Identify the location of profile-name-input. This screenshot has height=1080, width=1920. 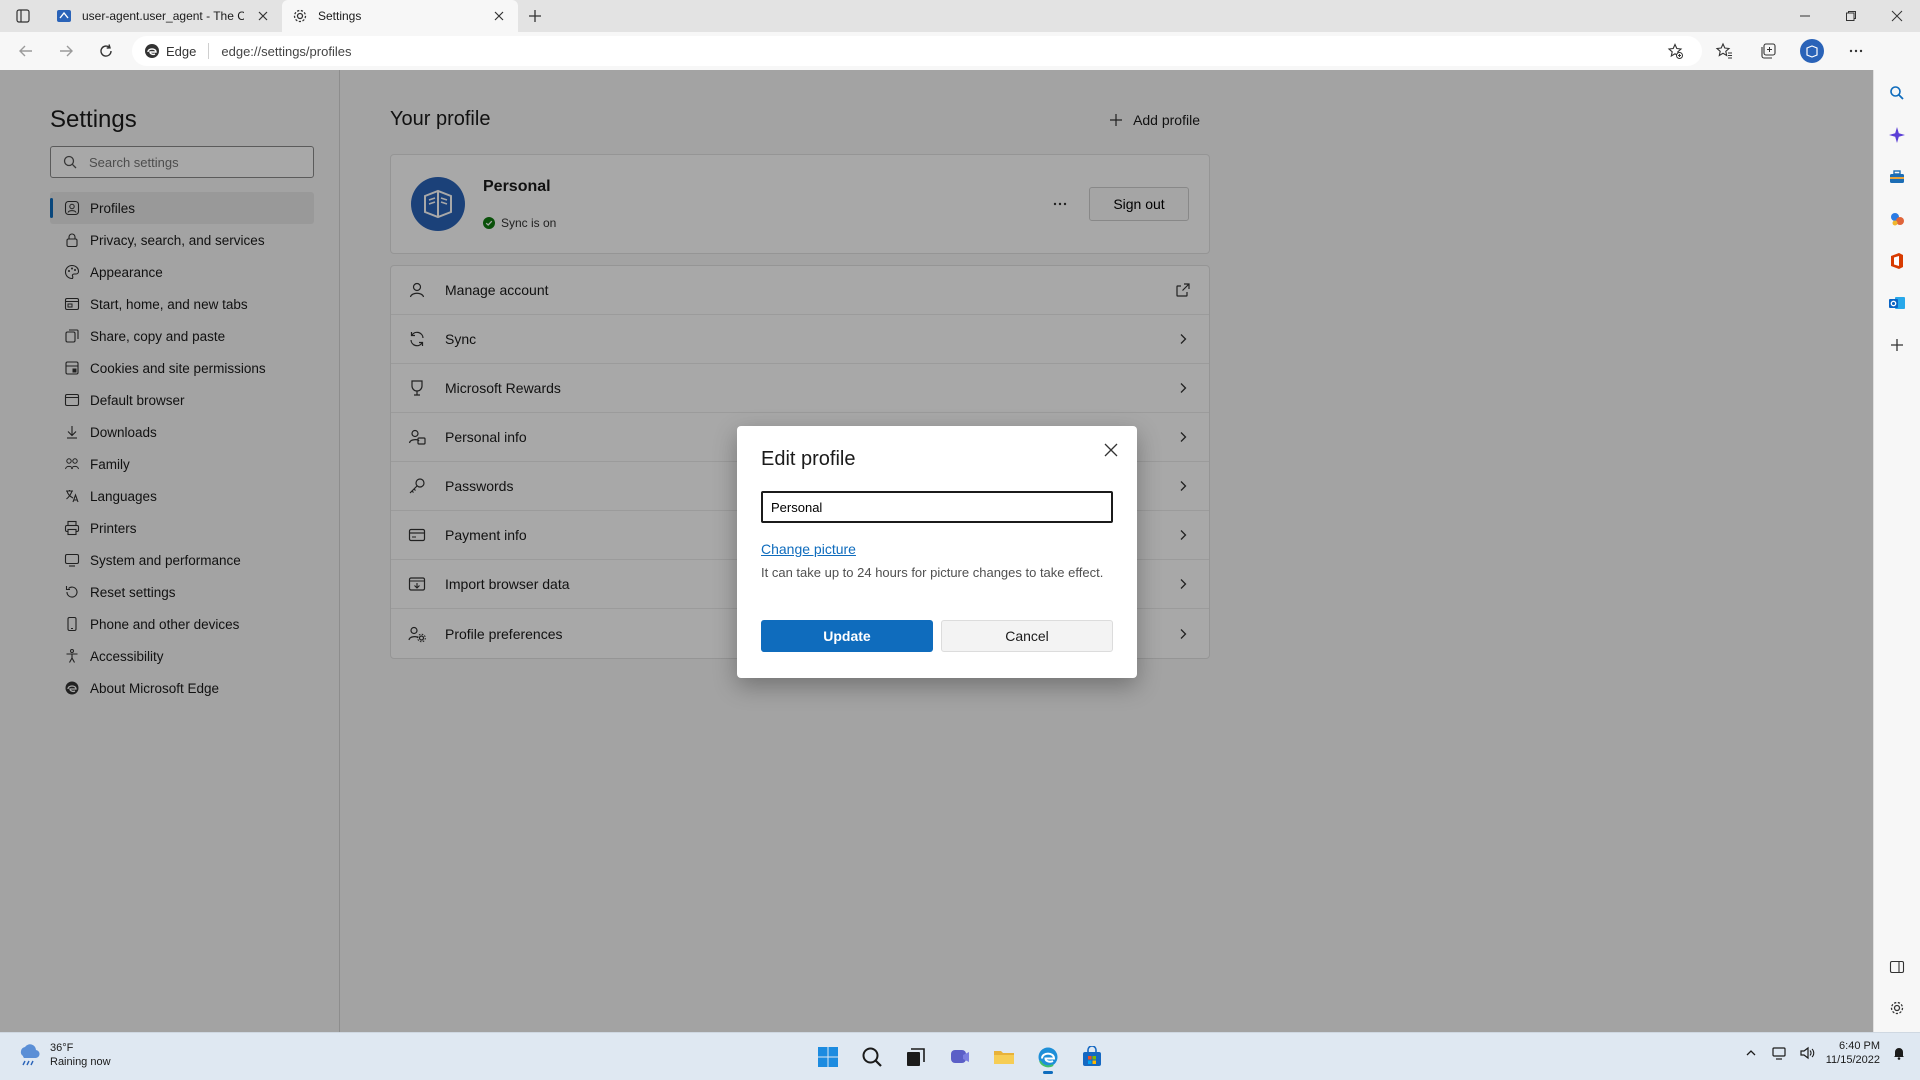
(937, 507).